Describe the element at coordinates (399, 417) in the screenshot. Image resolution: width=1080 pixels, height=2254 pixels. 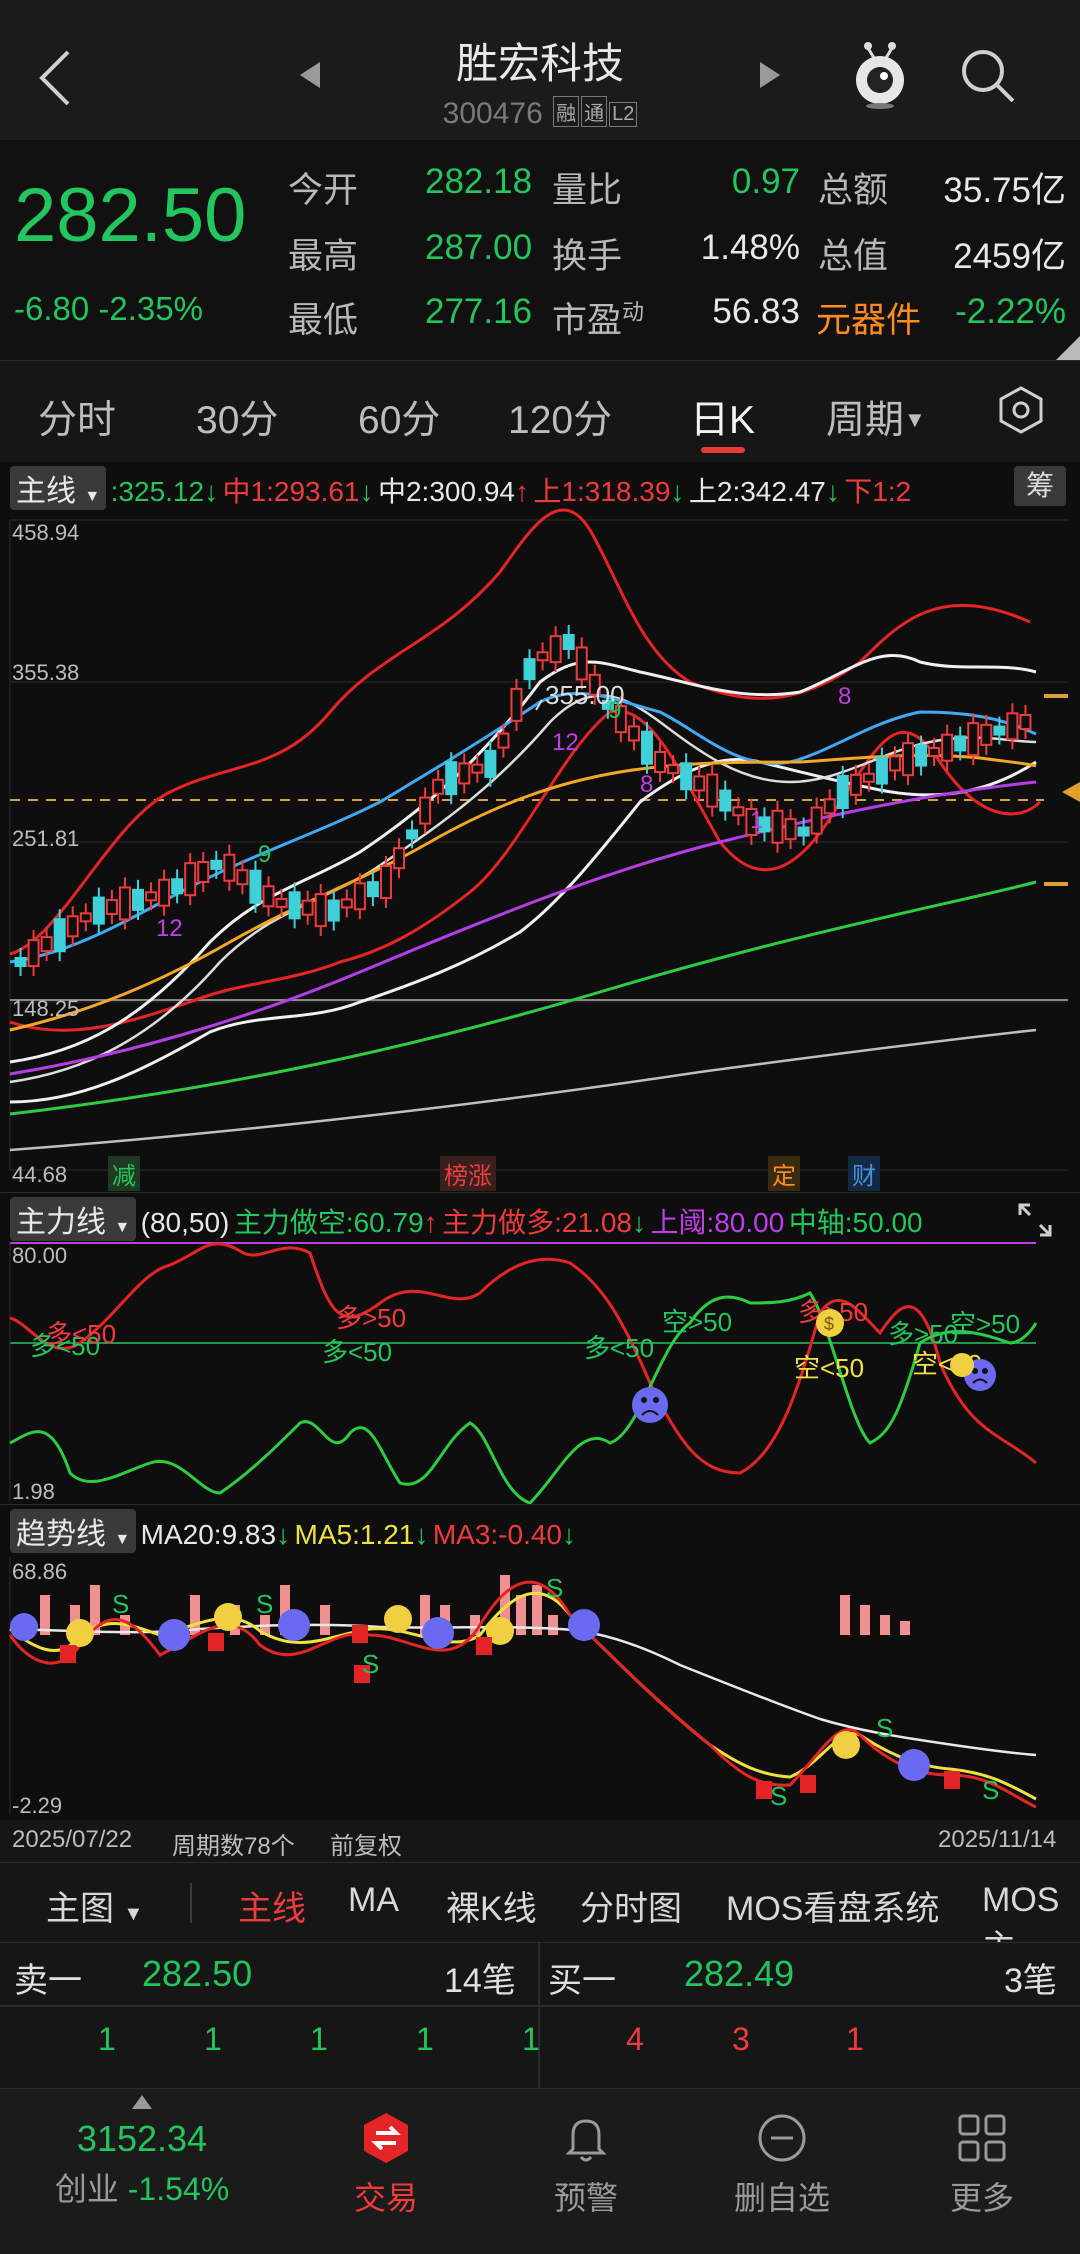
I see `tab-60min: 60分` at that location.